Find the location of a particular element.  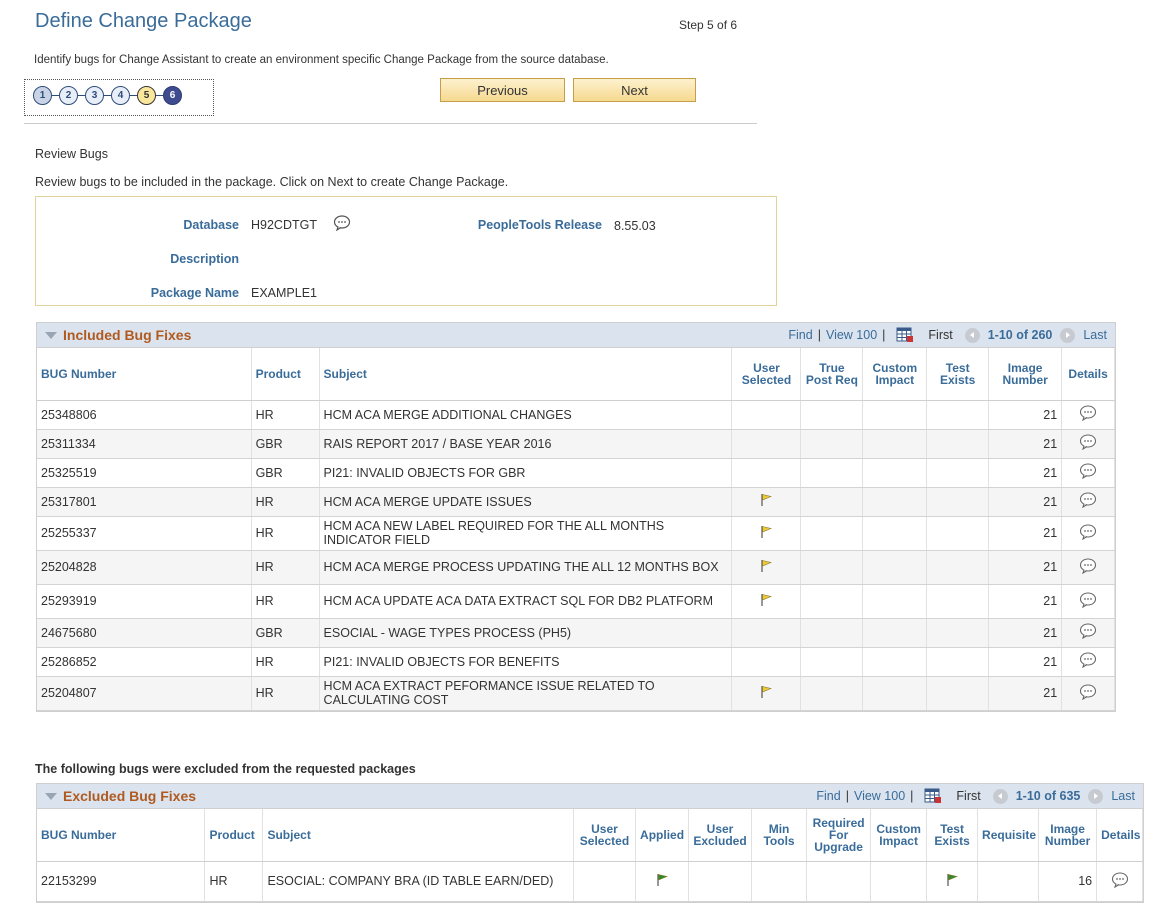

required-for-upgrade-cell is located at coordinates (839, 881).